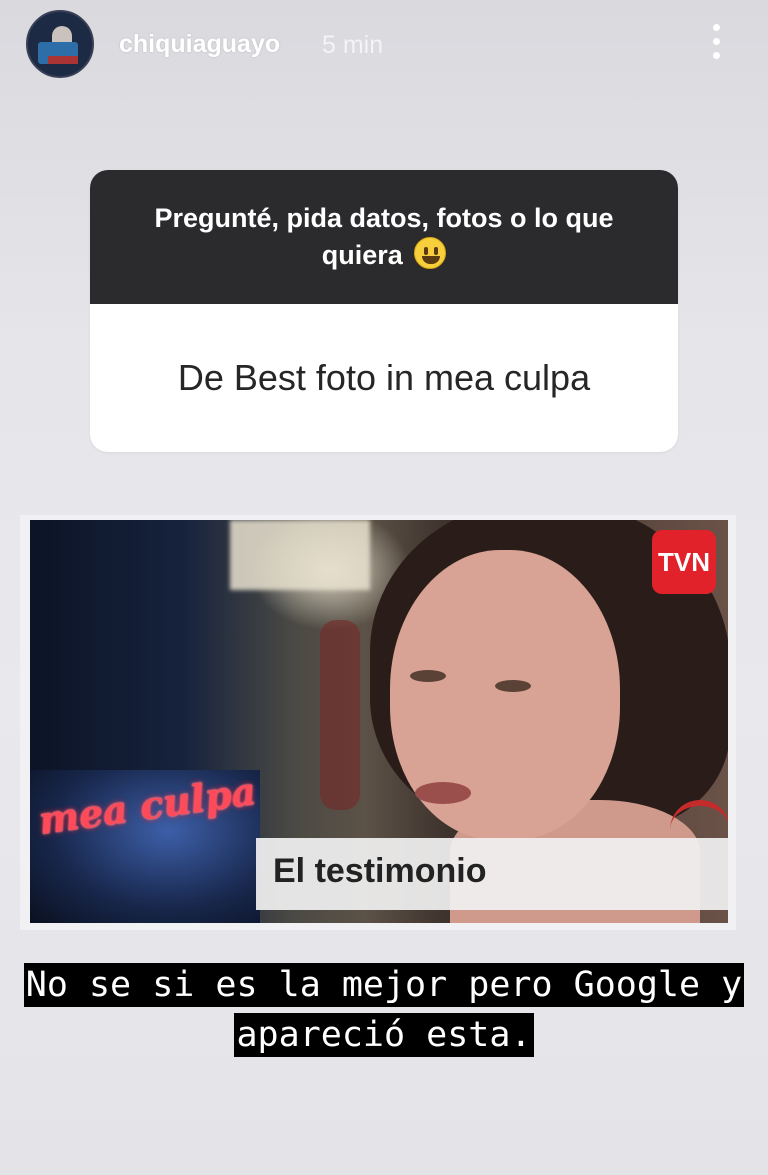 The height and width of the screenshot is (1175, 768). What do you see at coordinates (716, 42) in the screenshot?
I see `more-options-icon` at bounding box center [716, 42].